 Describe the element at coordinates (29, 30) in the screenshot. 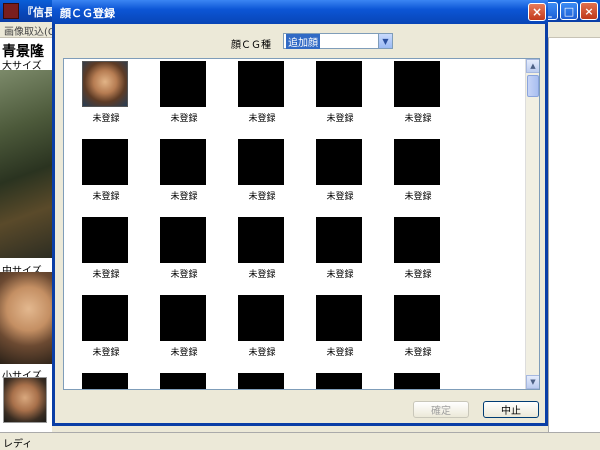

I see `menu-image-import: 画像取込(C` at that location.